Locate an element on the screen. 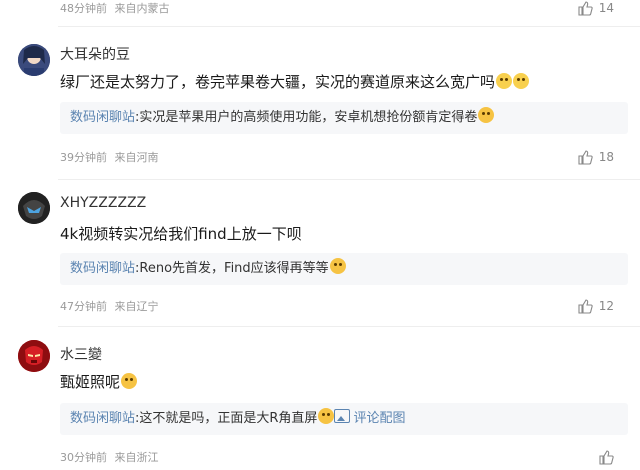  like-button: 18 is located at coordinates (595, 157).